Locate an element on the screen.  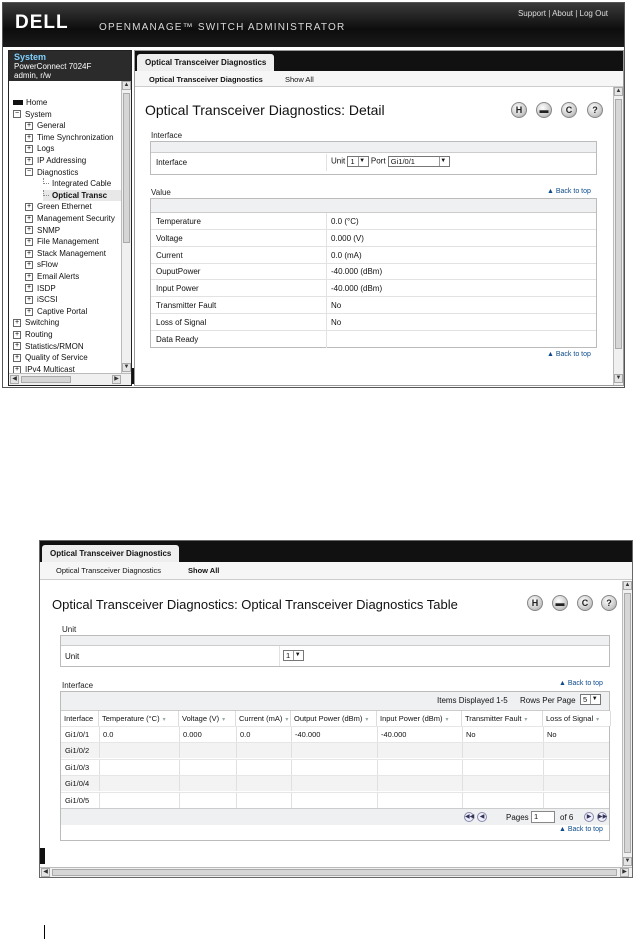
column-header: Interface is located at coordinates (80, 718).